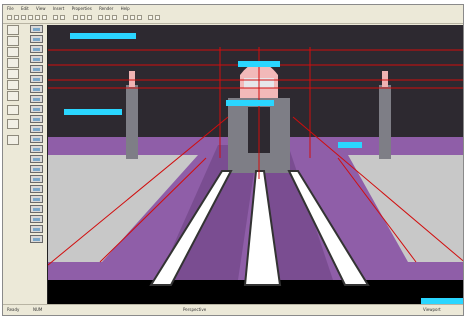 The height and width of the screenshot is (323, 469). I want to click on layers-icon, so click(114, 17).